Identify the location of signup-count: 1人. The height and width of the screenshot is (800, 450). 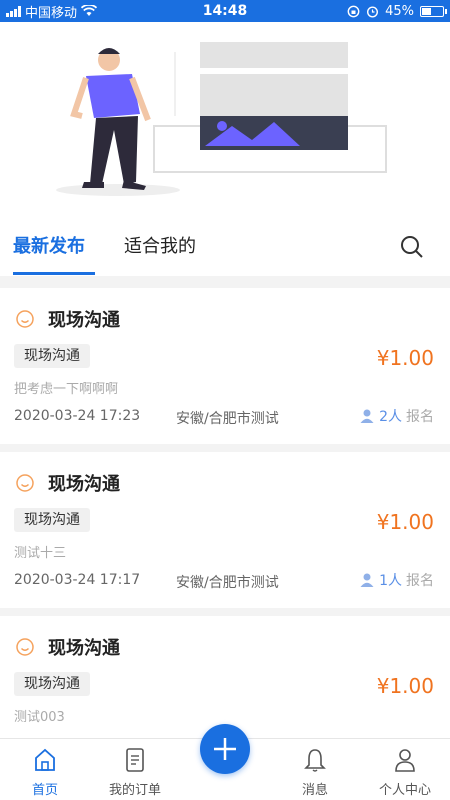
(390, 581).